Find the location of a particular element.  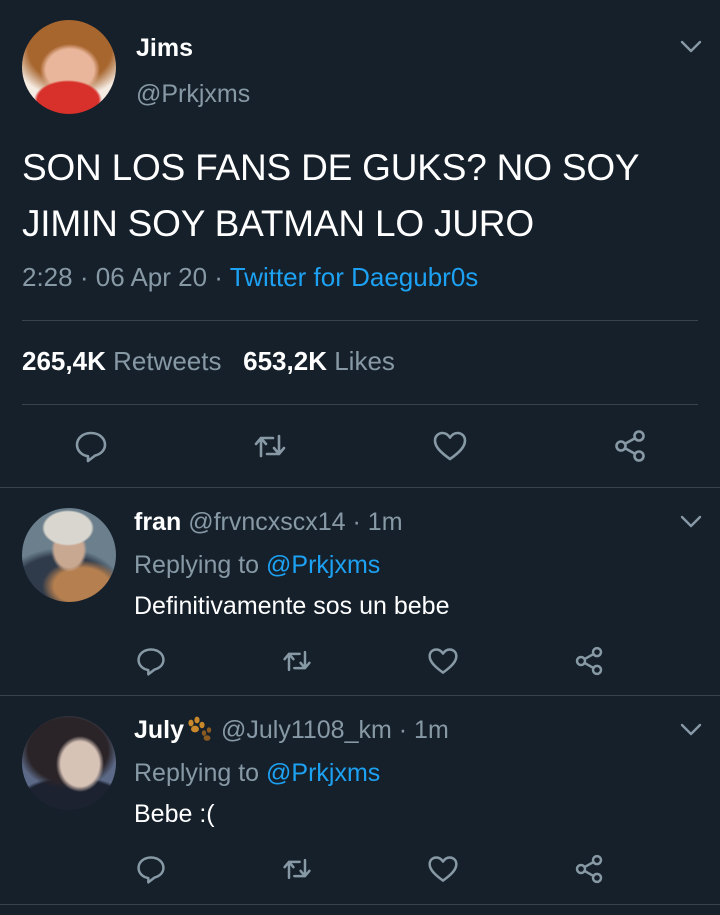

author-name: fran is located at coordinates (157, 522).